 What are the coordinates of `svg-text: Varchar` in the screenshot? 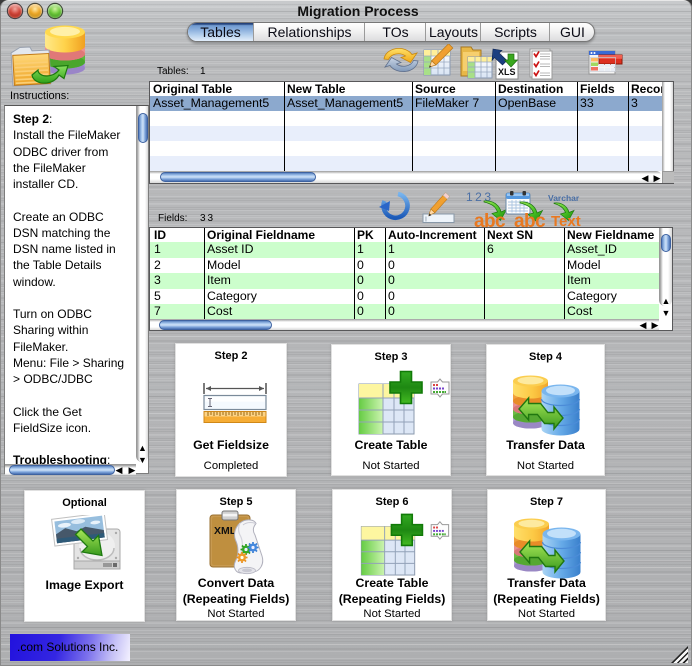 It's located at (564, 198).